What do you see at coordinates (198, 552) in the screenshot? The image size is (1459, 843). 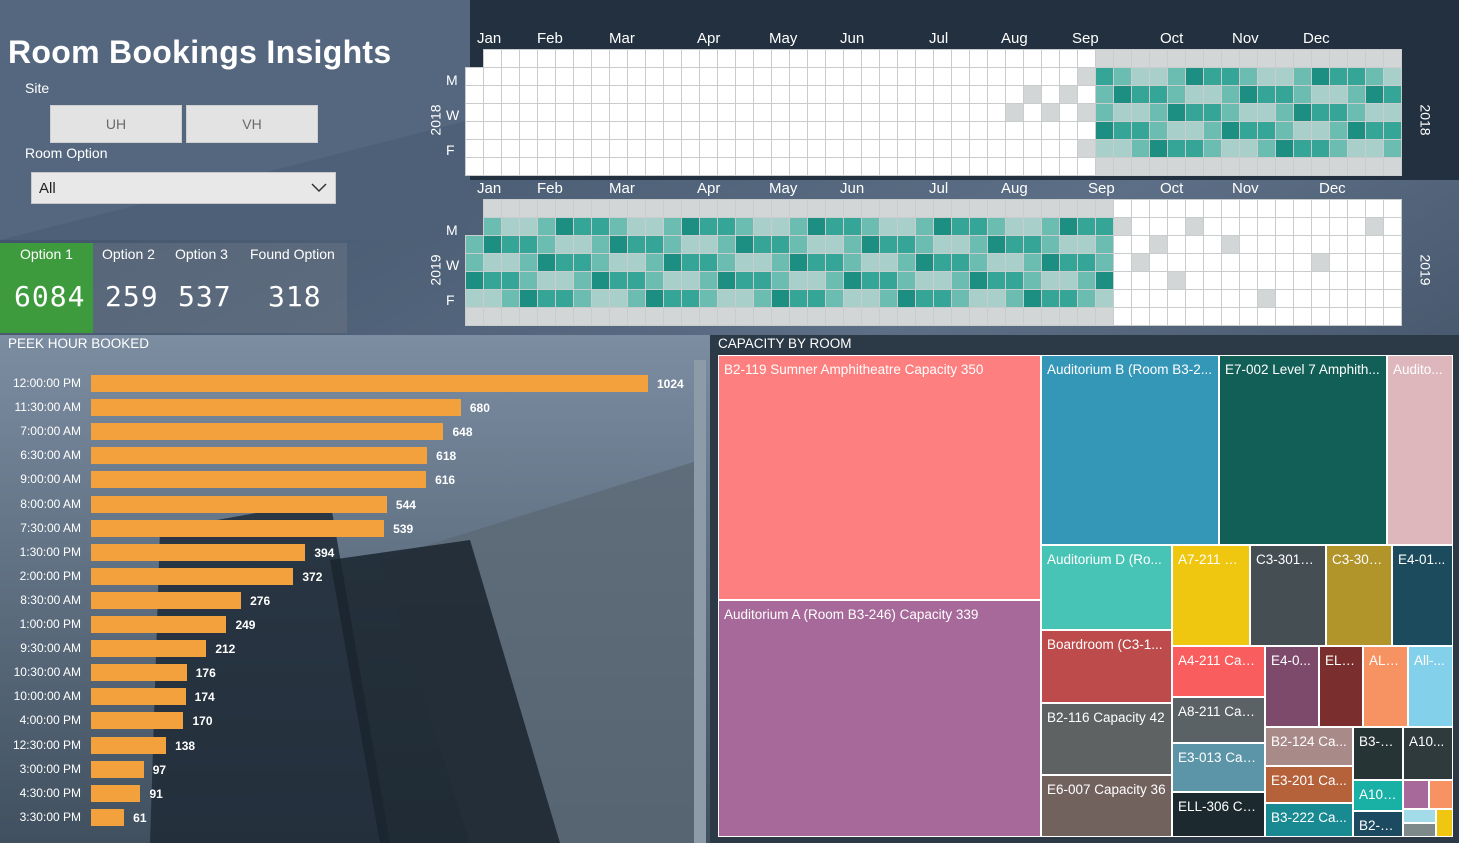 I see `bar` at bounding box center [198, 552].